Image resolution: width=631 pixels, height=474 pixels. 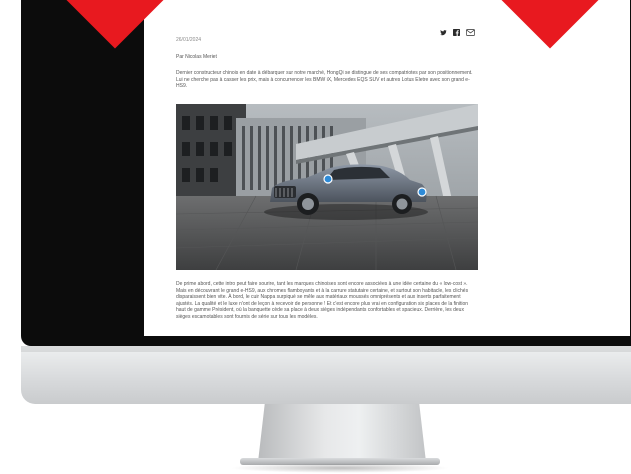 What do you see at coordinates (342, 433) in the screenshot?
I see `monitor-stand` at bounding box center [342, 433].